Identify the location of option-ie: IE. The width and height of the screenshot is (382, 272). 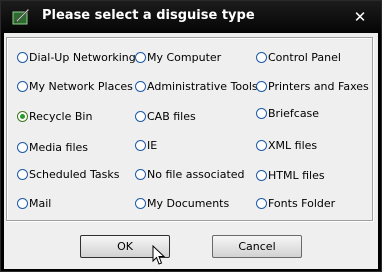
(146, 145).